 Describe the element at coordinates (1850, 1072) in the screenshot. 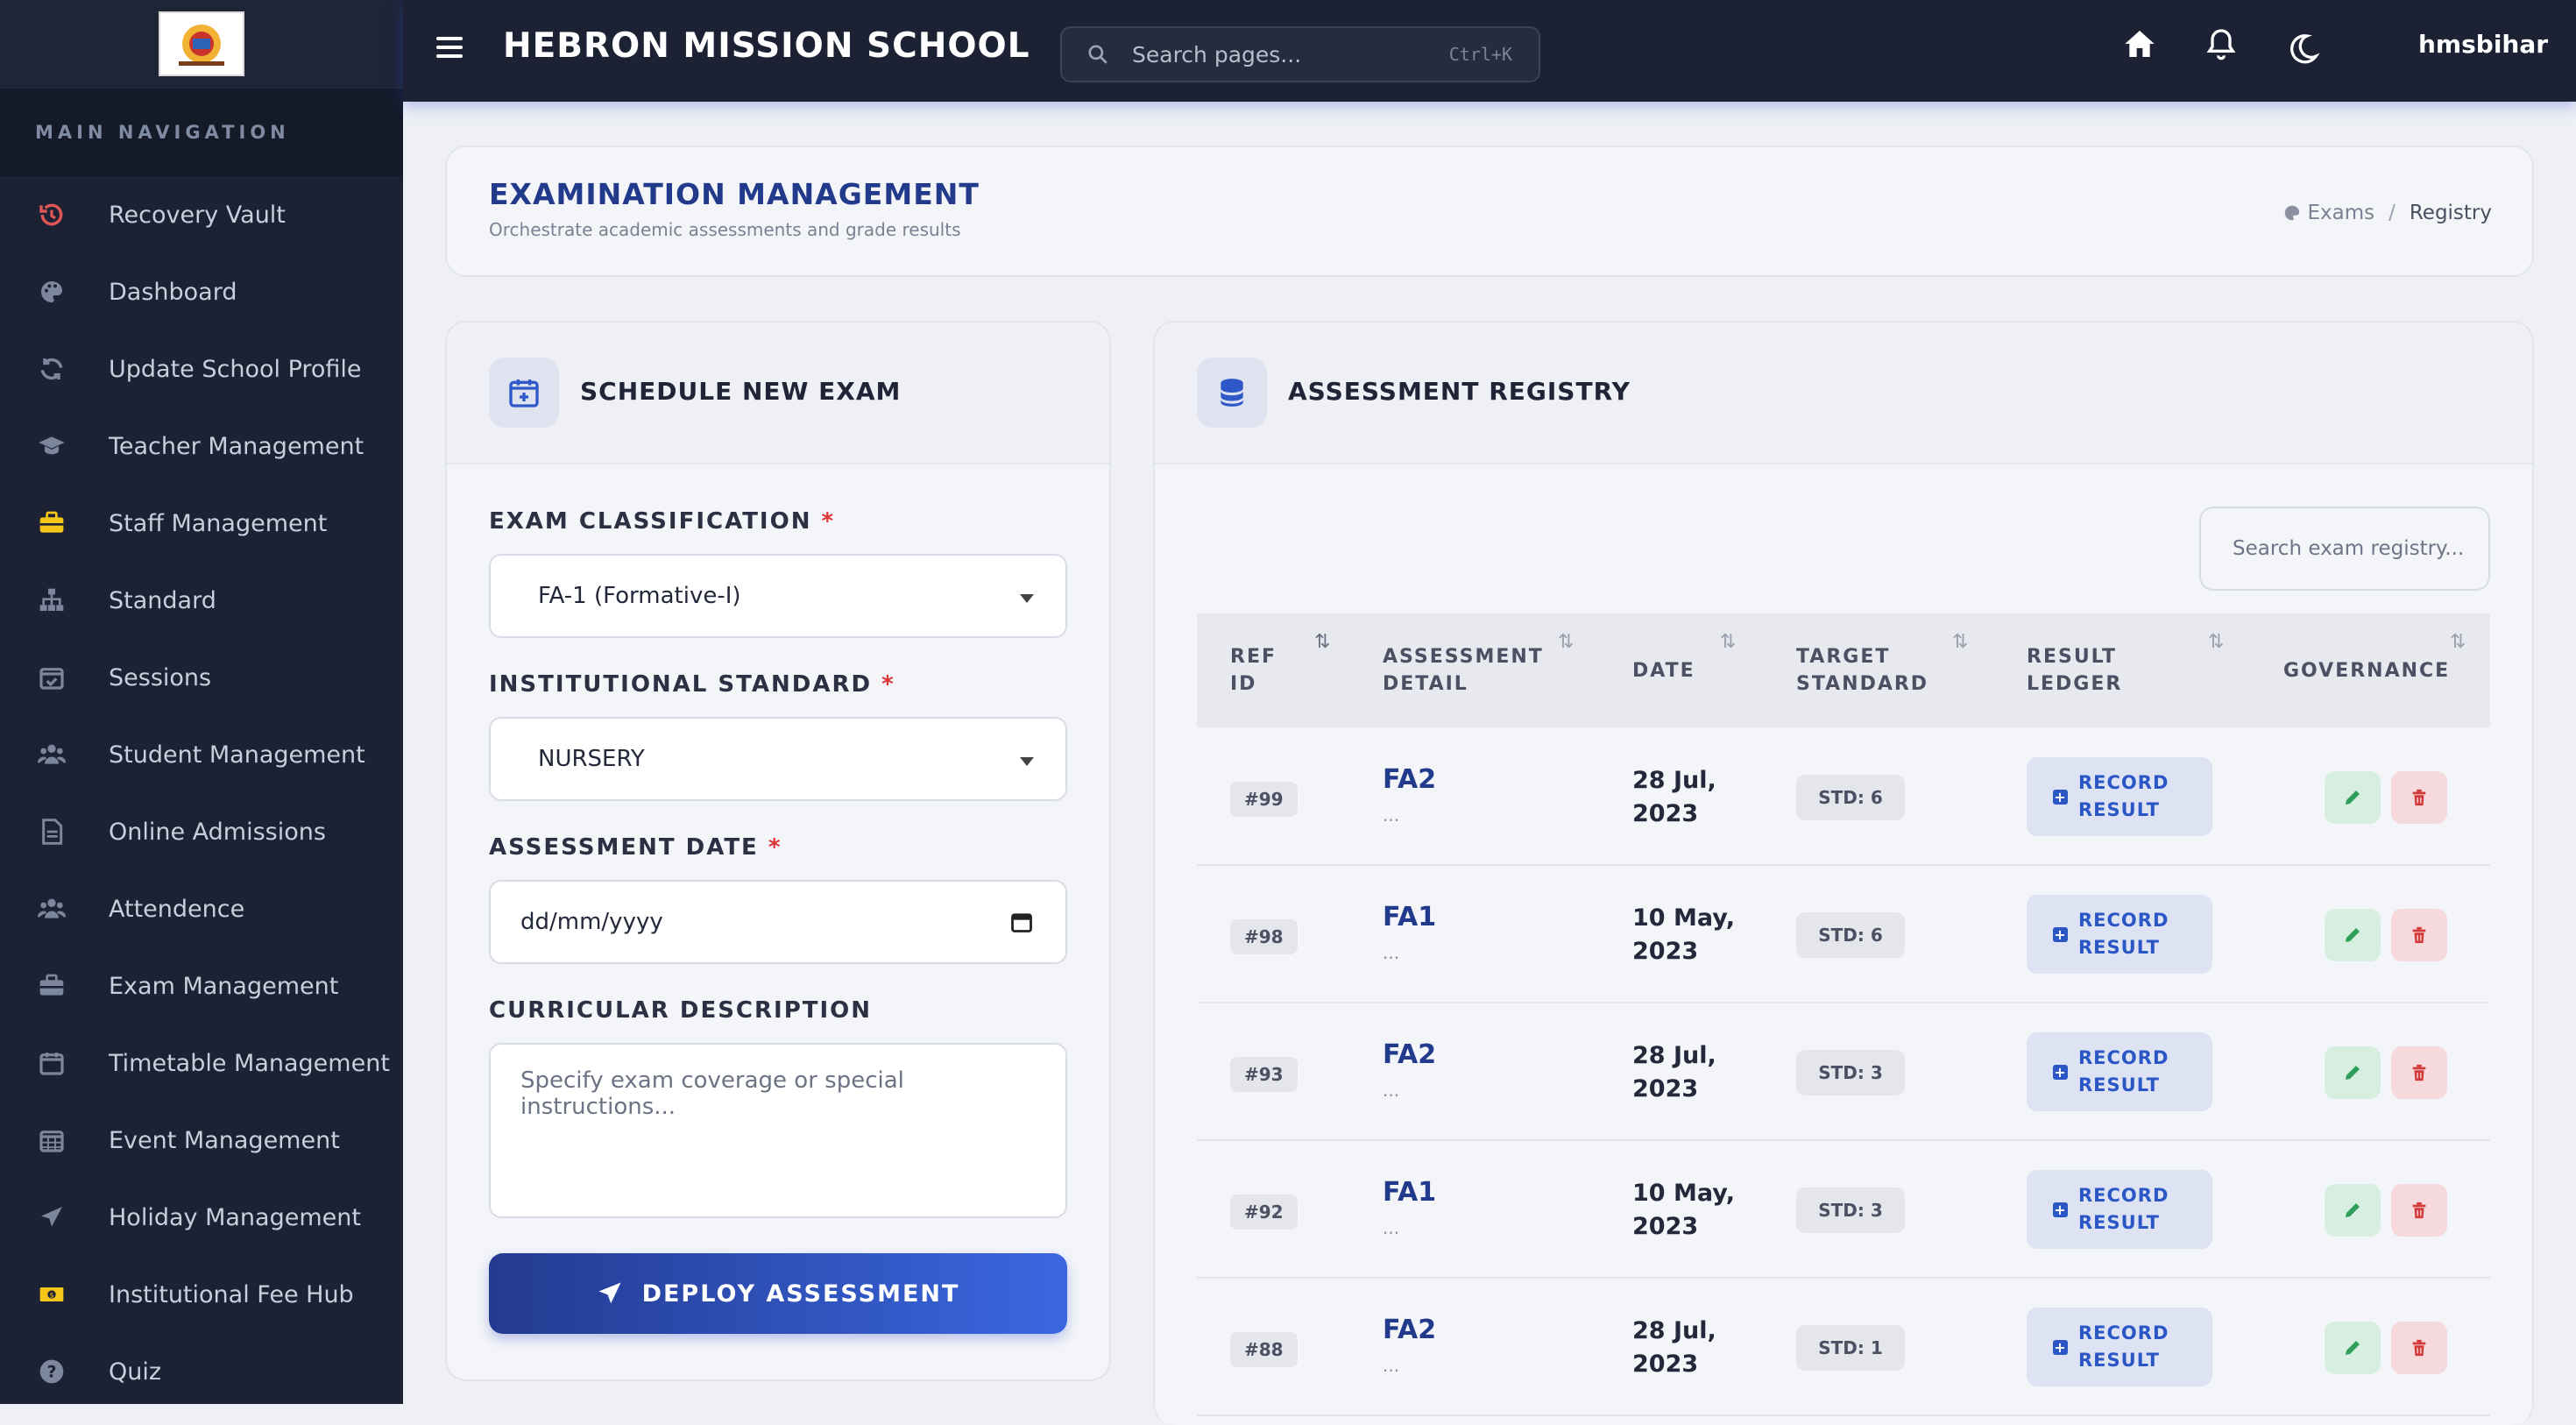

I see `target-standard-badge: STD: 3` at that location.